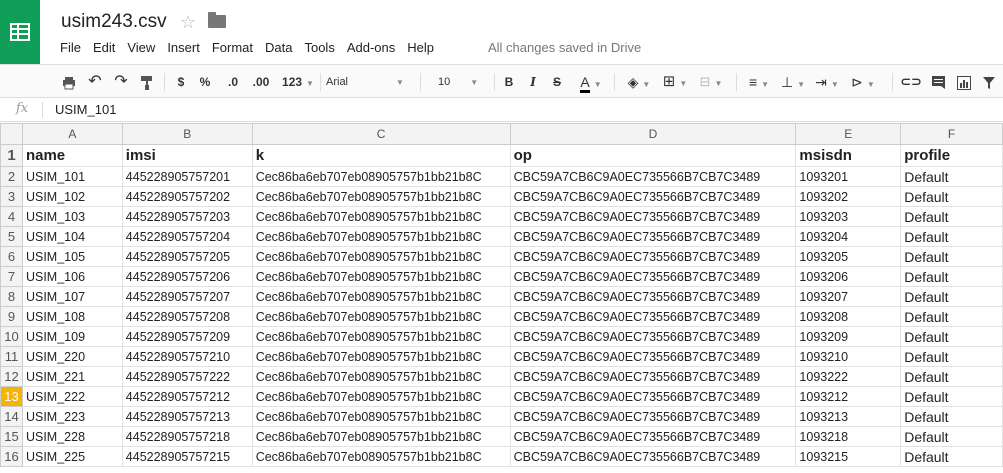 The width and height of the screenshot is (1003, 473). Describe the element at coordinates (188, 22) in the screenshot. I see `star-icon: ☆` at that location.